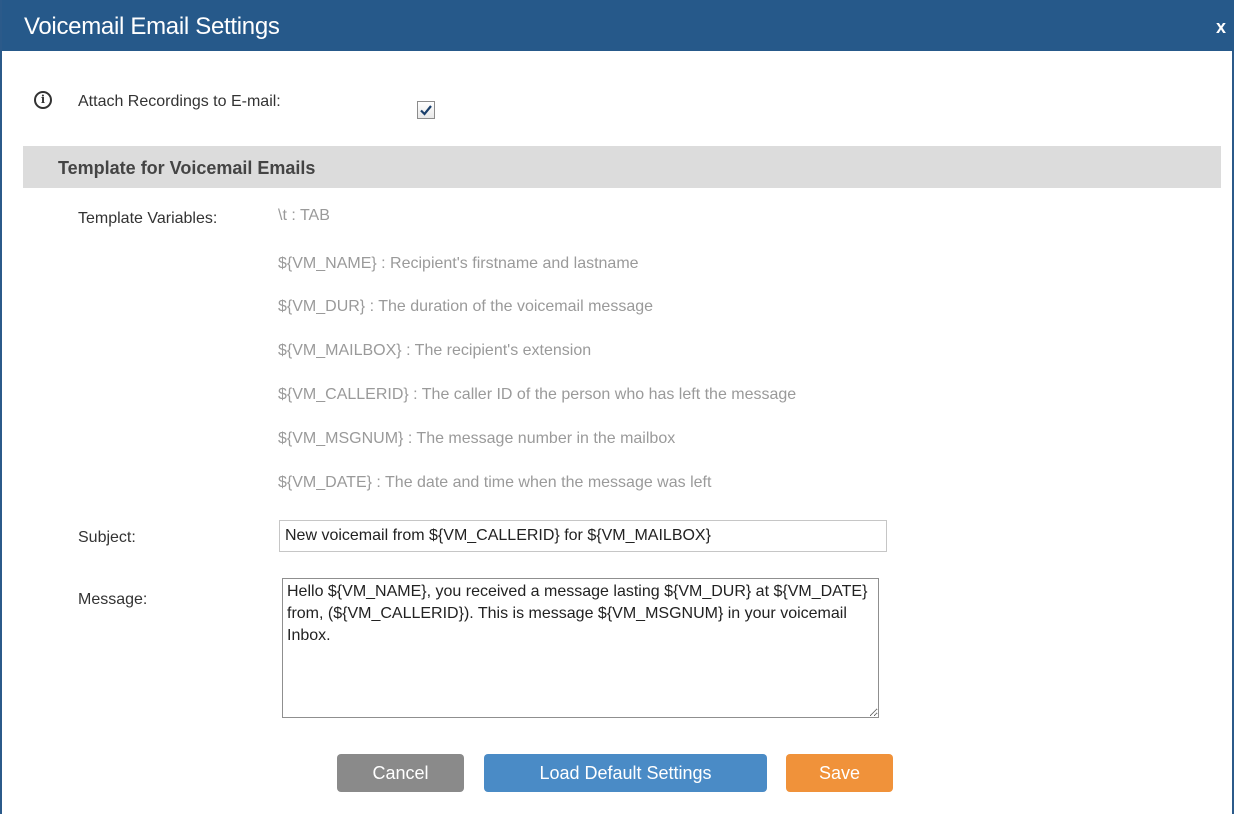 This screenshot has width=1234, height=814. Describe the element at coordinates (1221, 27) in the screenshot. I see `close-icon: x` at that location.